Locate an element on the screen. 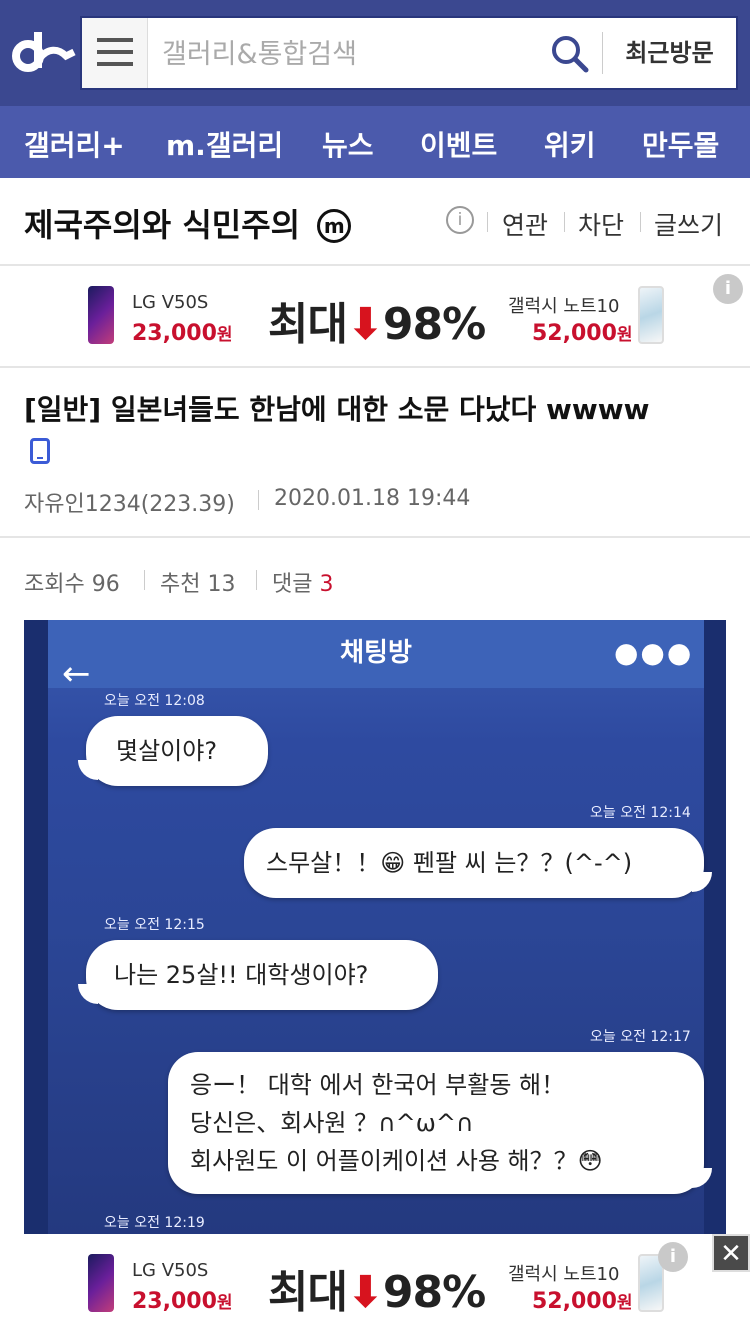 The height and width of the screenshot is (1334, 750). timestamp: 오늘 오전 12:14 is located at coordinates (640, 813).